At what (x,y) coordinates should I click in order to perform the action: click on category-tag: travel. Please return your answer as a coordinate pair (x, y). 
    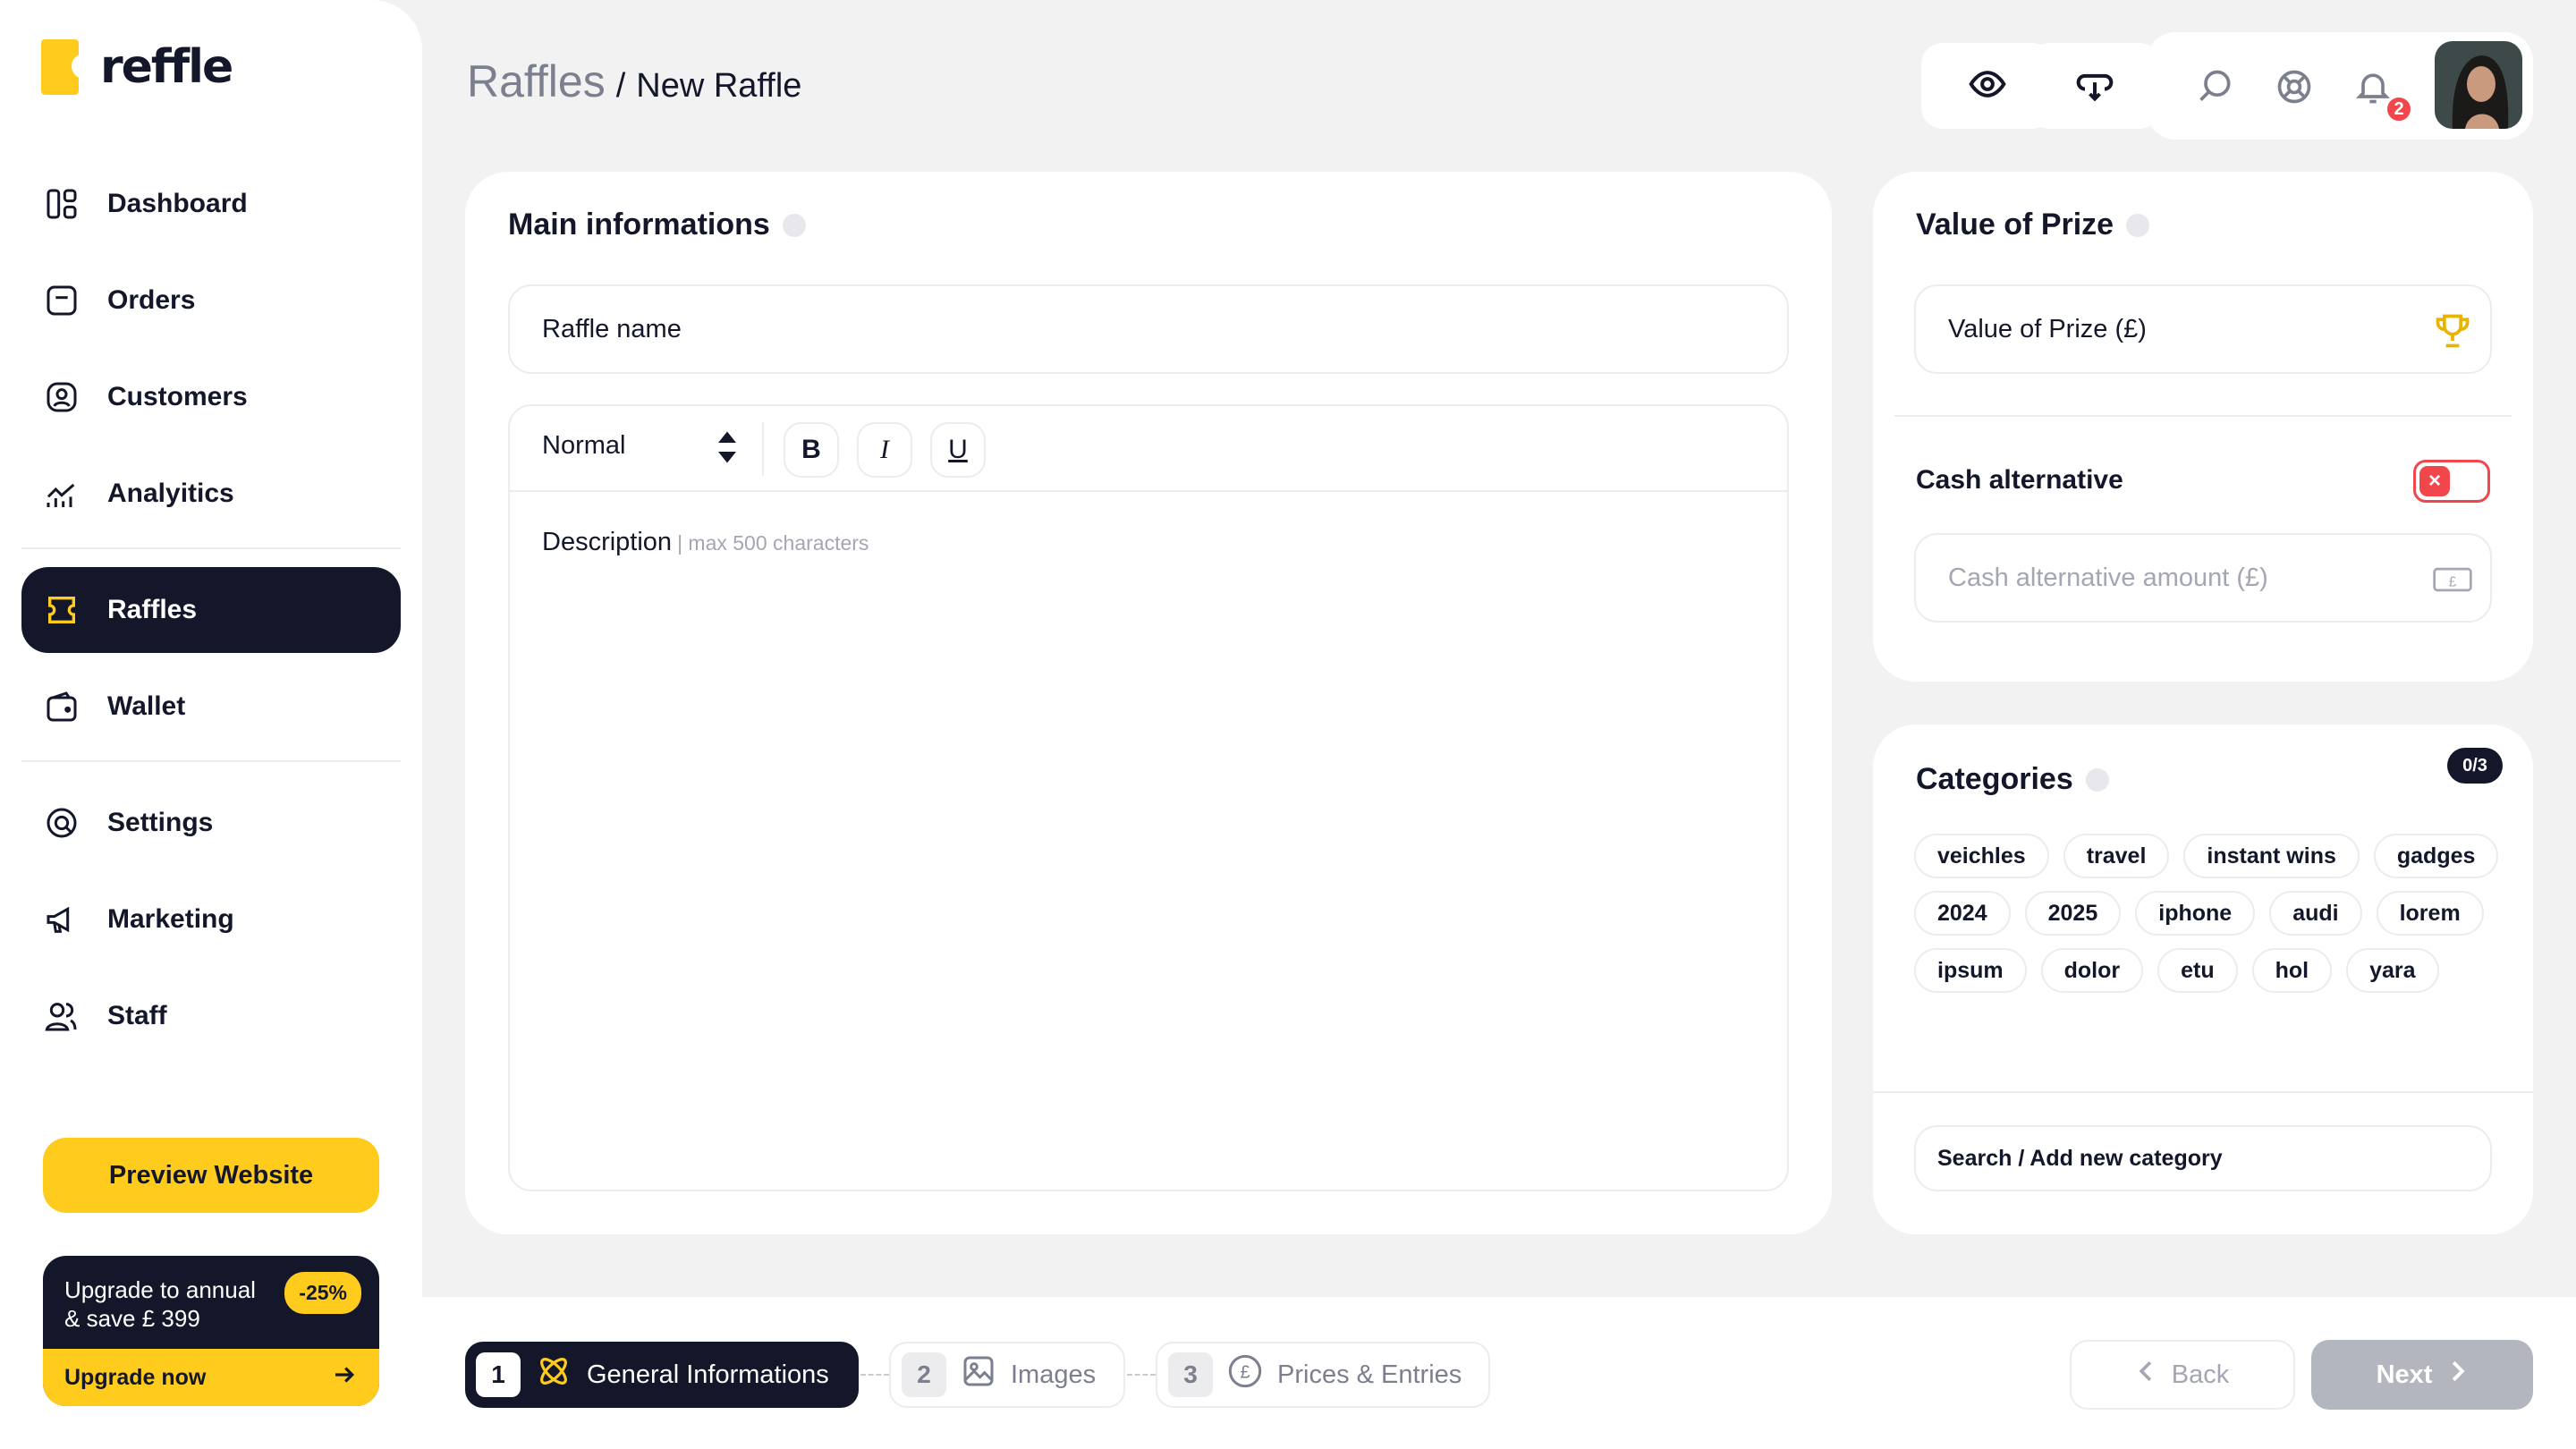
    Looking at the image, I should click on (2116, 856).